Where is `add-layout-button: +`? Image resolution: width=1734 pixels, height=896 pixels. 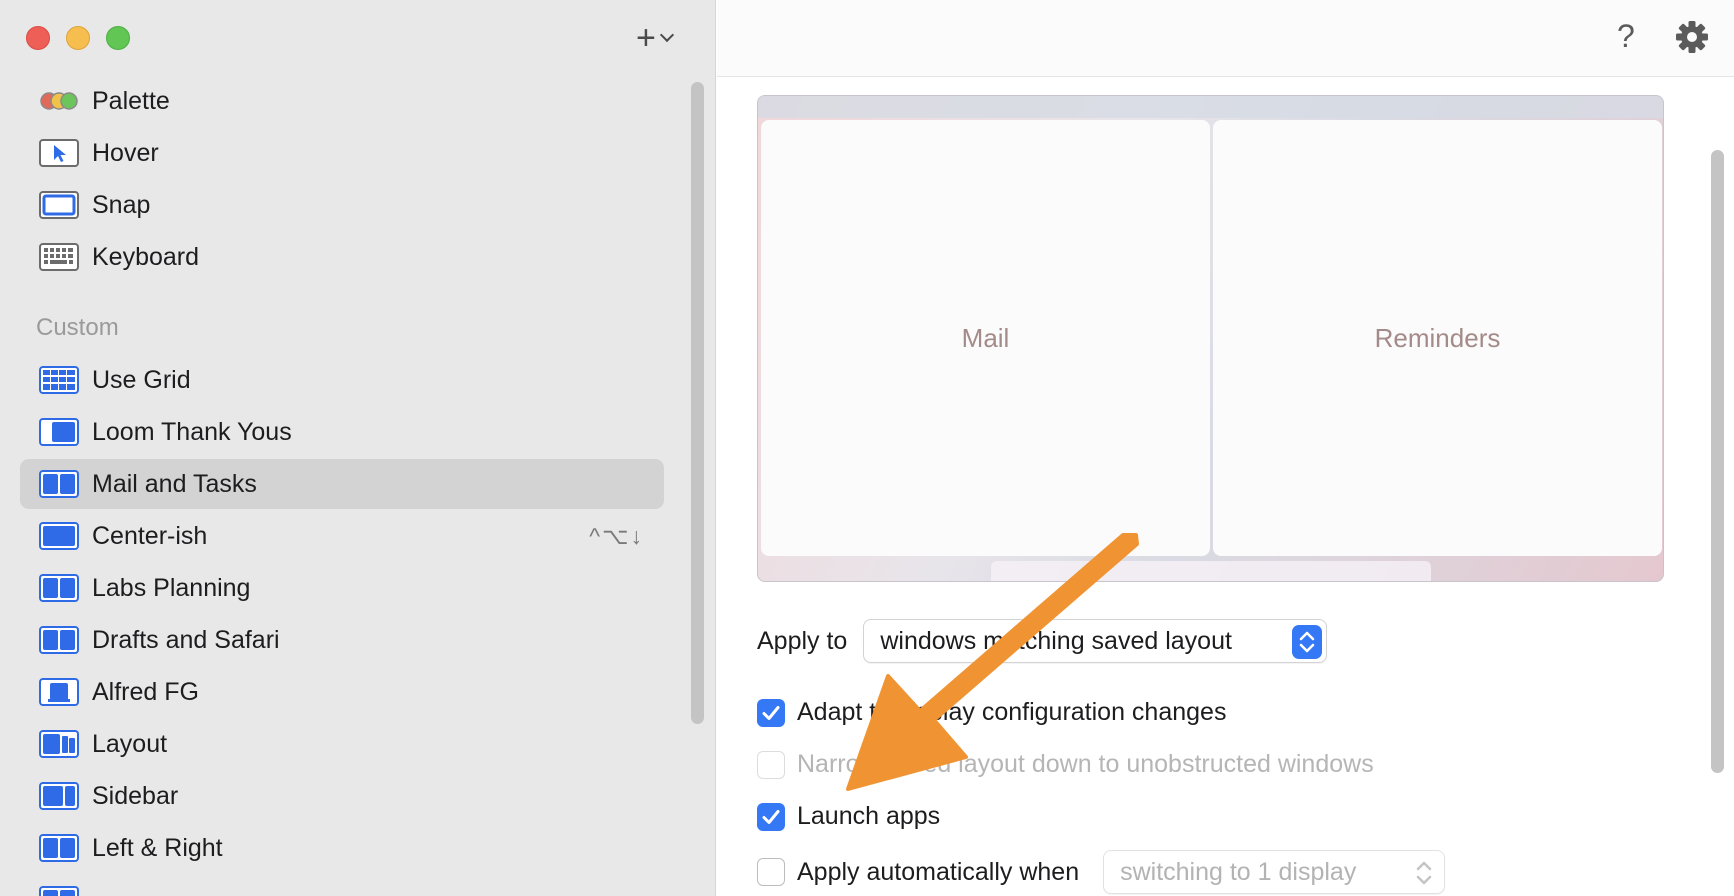
add-layout-button: + is located at coordinates (664, 38).